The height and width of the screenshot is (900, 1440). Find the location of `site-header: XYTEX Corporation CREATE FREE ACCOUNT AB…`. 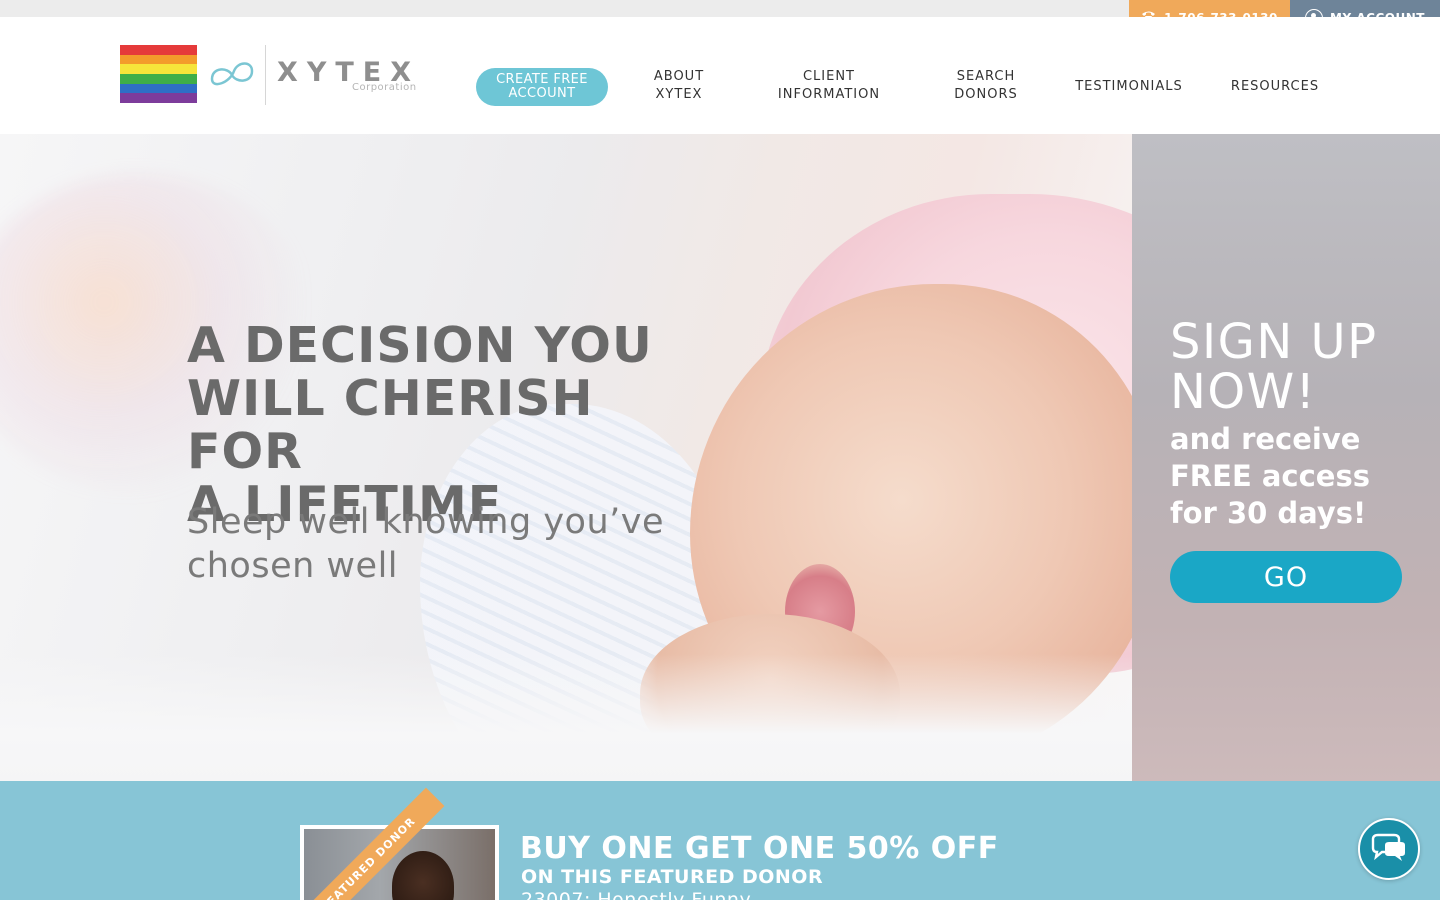

site-header: XYTEX Corporation CREATE FREE ACCOUNT AB… is located at coordinates (720, 75).